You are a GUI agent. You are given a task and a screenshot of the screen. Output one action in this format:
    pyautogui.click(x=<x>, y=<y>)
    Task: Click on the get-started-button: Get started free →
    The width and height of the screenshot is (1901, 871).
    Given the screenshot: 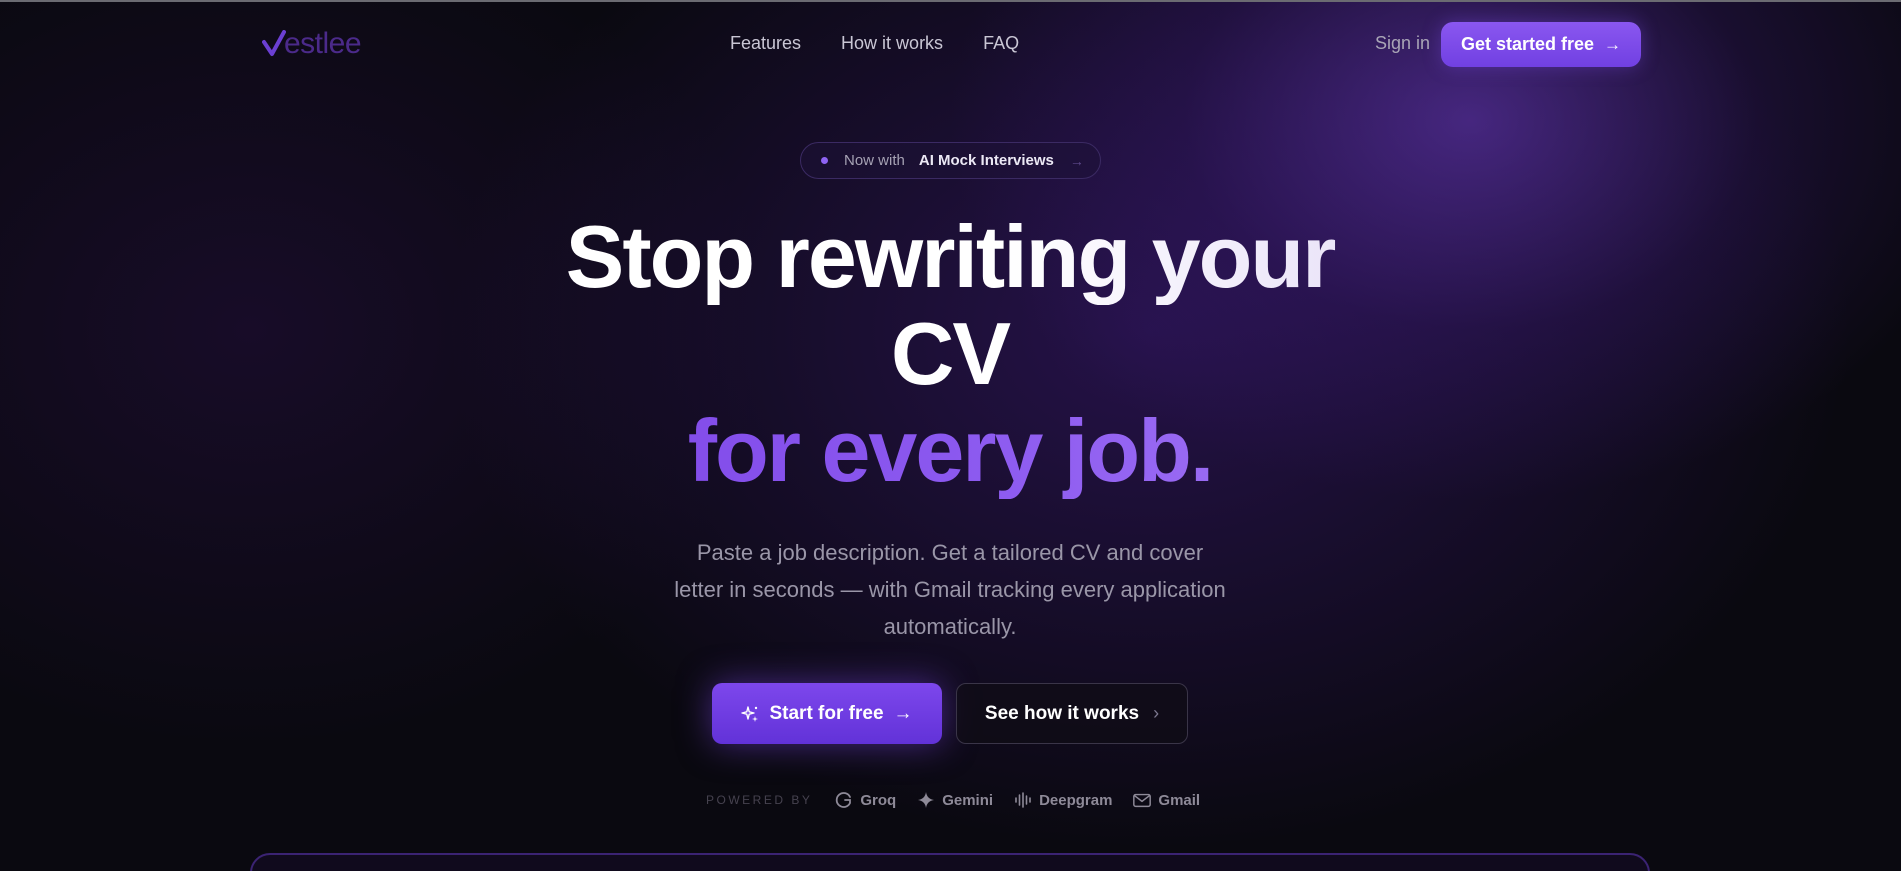 What is the action you would take?
    pyautogui.click(x=1541, y=44)
    